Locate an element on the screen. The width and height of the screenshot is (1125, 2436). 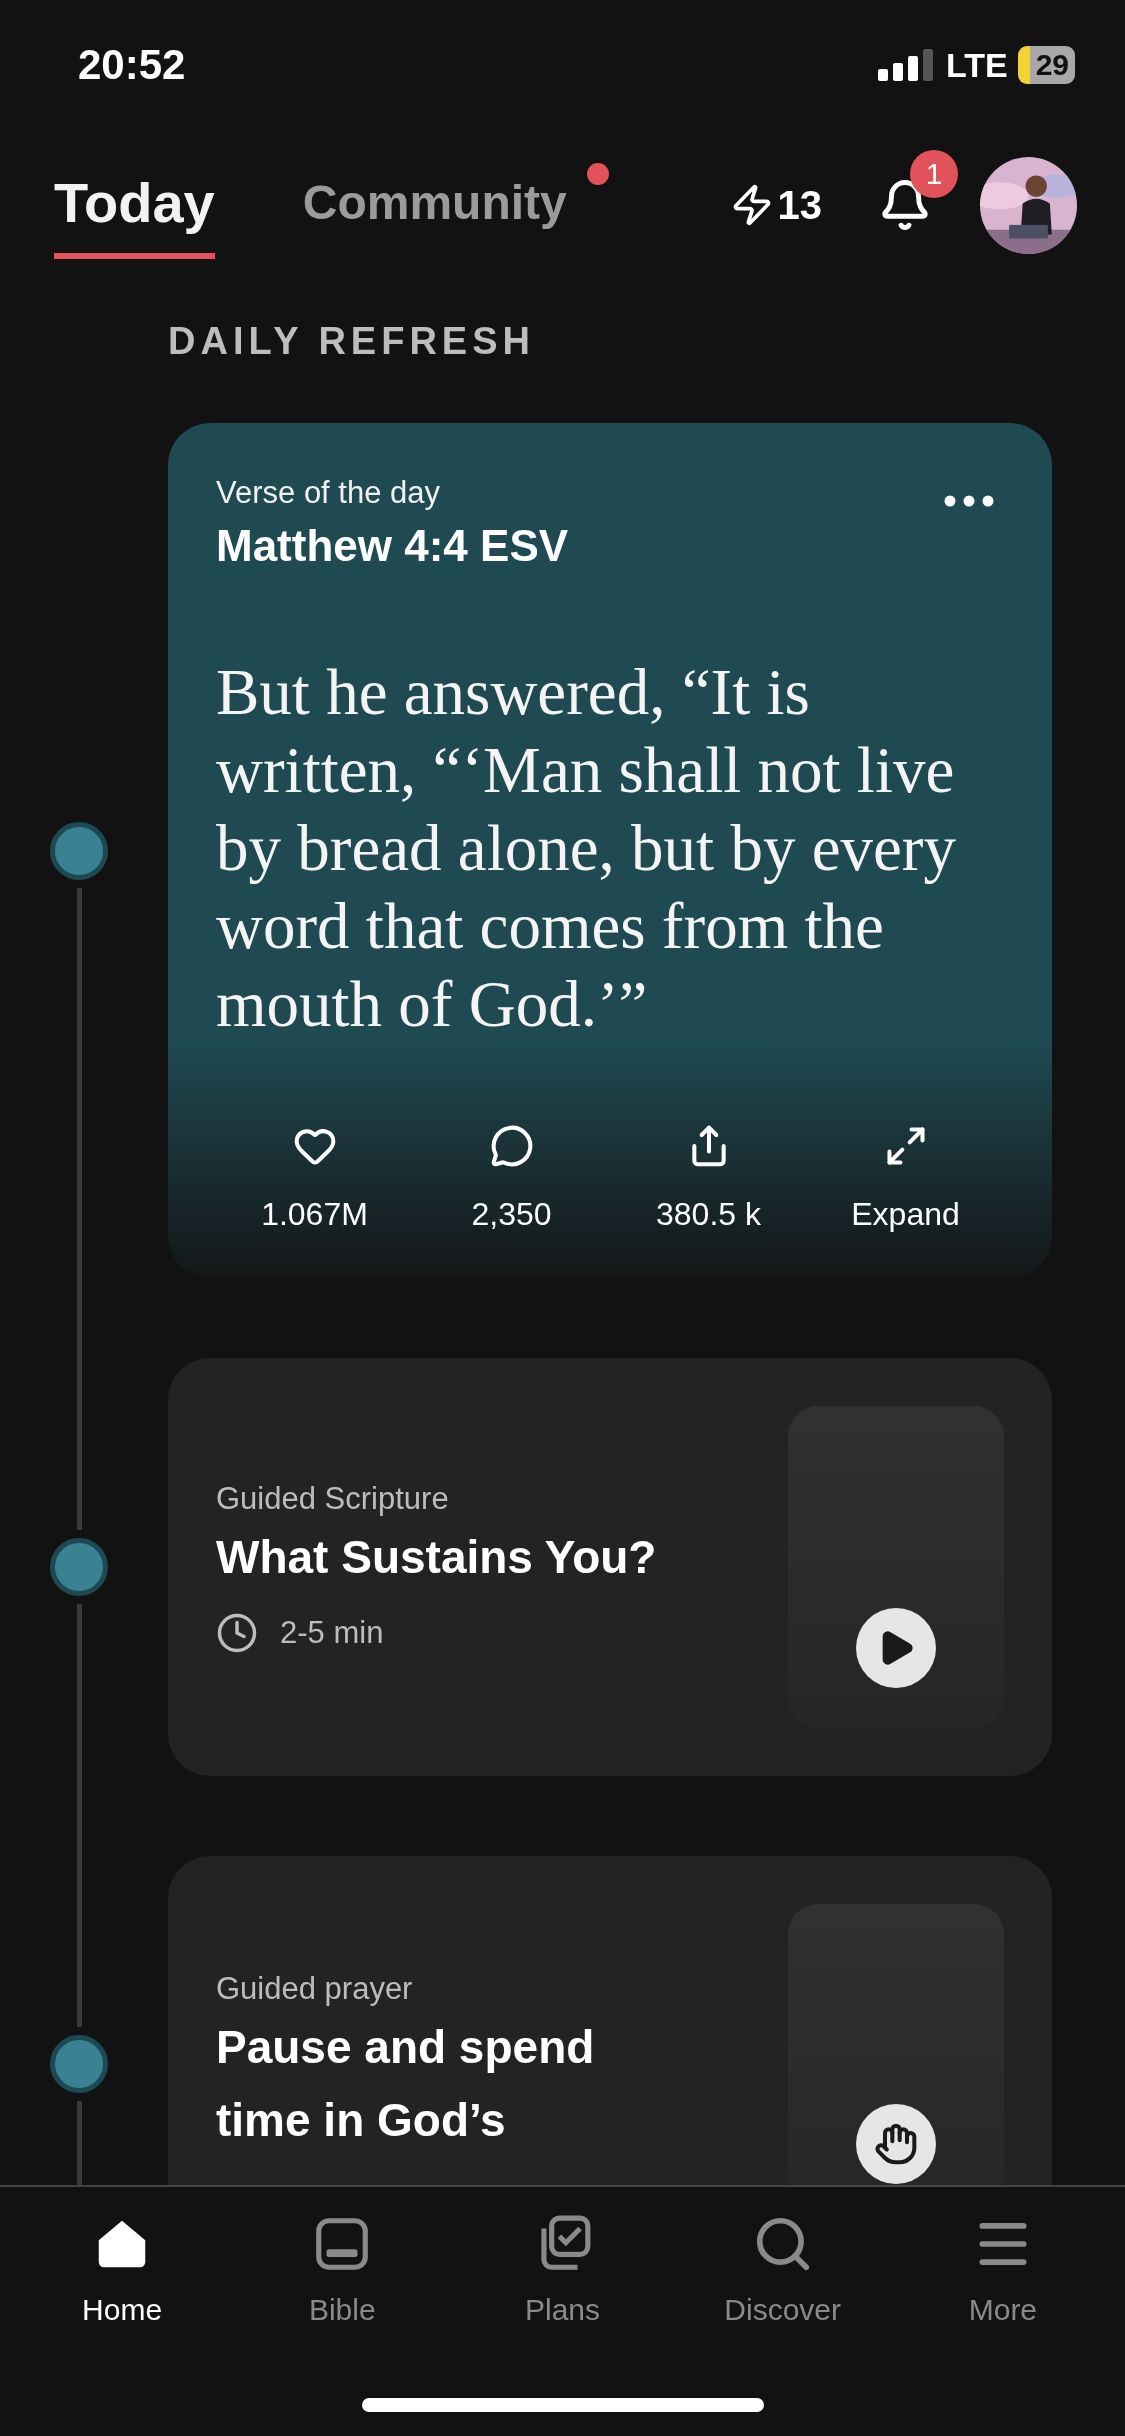
more-icon is located at coordinates (969, 501).